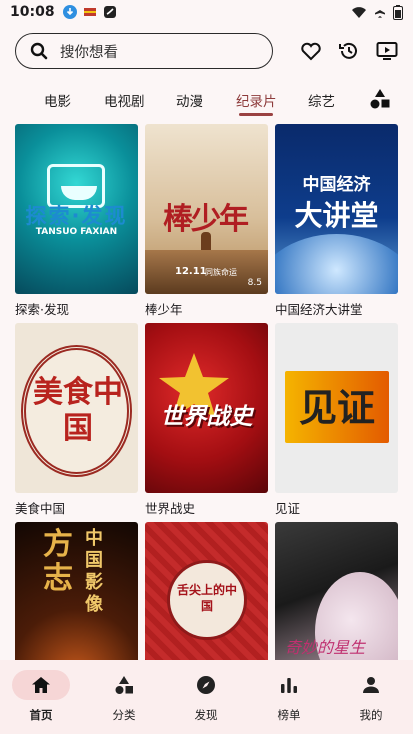  I want to click on screen-cast-icon, so click(387, 51).